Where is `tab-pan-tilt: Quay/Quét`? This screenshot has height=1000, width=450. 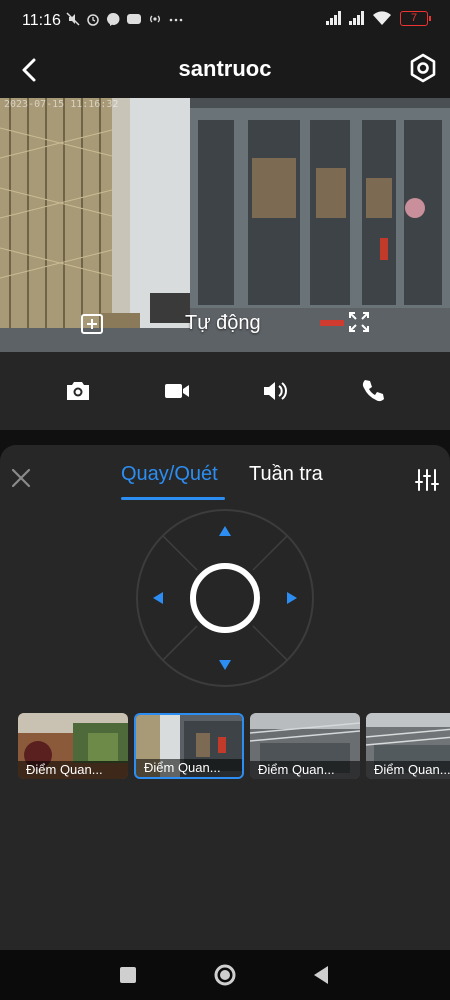 tab-pan-tilt: Quay/Quét is located at coordinates (169, 474).